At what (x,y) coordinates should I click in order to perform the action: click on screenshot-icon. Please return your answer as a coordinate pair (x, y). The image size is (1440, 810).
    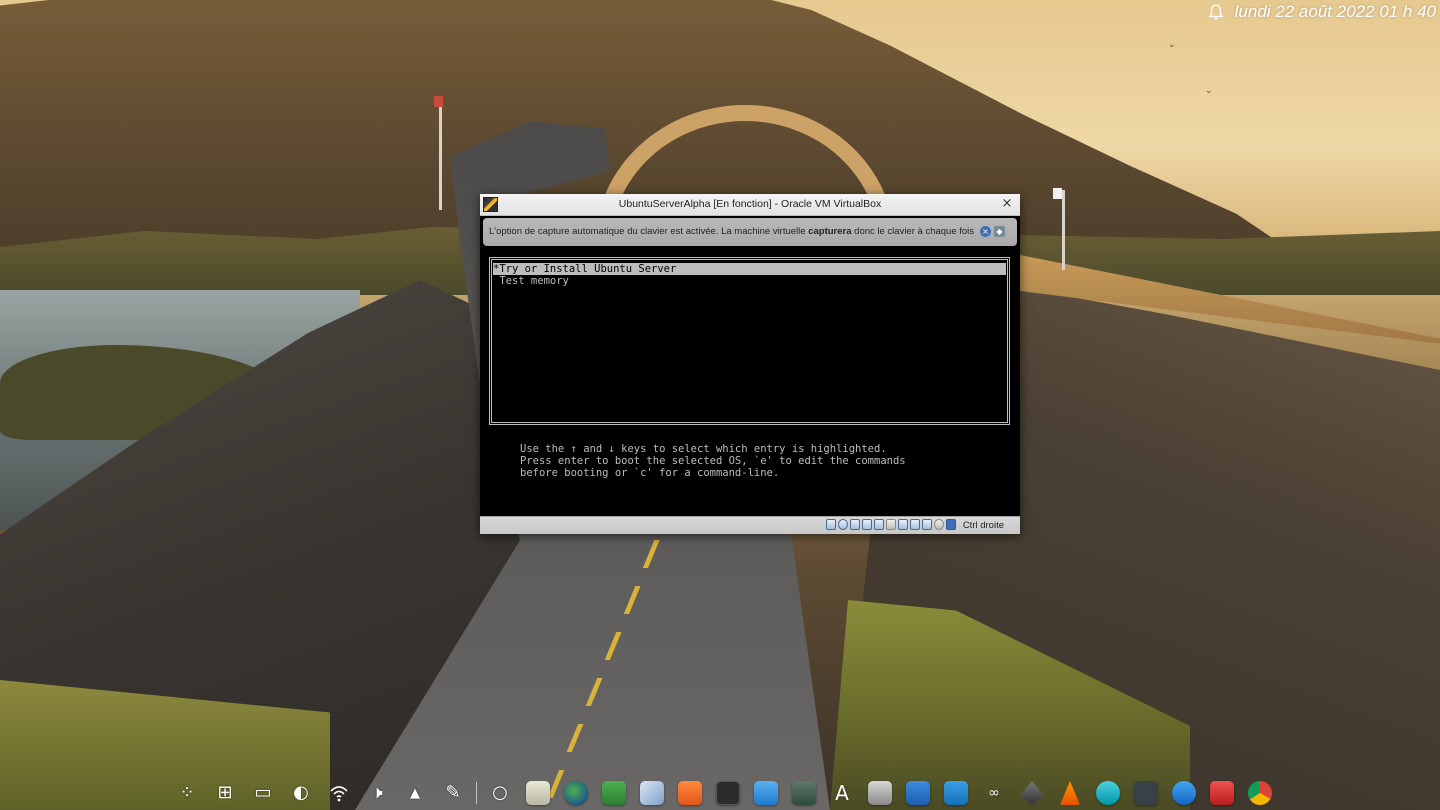
    Looking at the image, I should click on (766, 793).